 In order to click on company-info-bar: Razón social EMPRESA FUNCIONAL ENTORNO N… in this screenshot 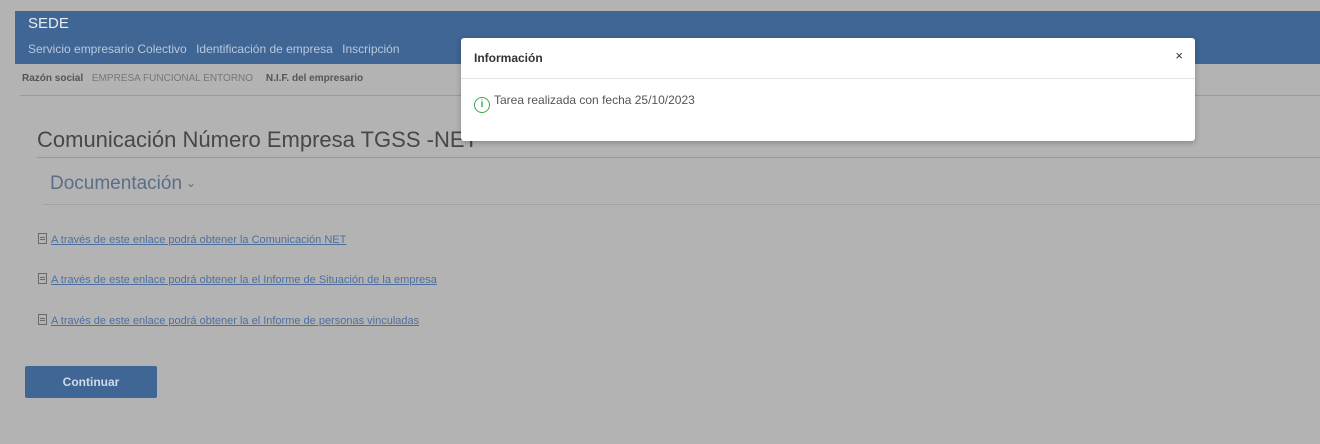, I will do `click(195, 78)`.